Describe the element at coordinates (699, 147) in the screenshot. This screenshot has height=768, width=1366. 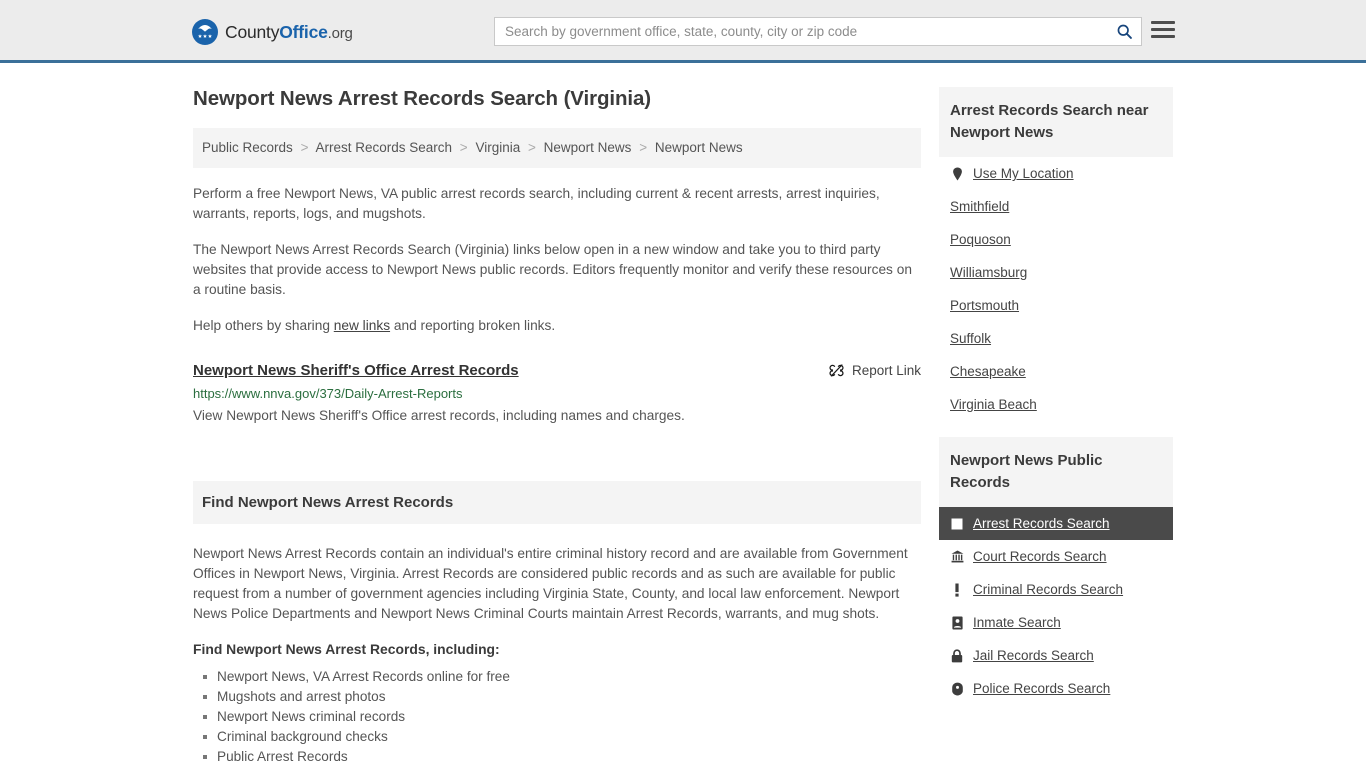
I see `breadcrumb-item-4: Newport News` at that location.